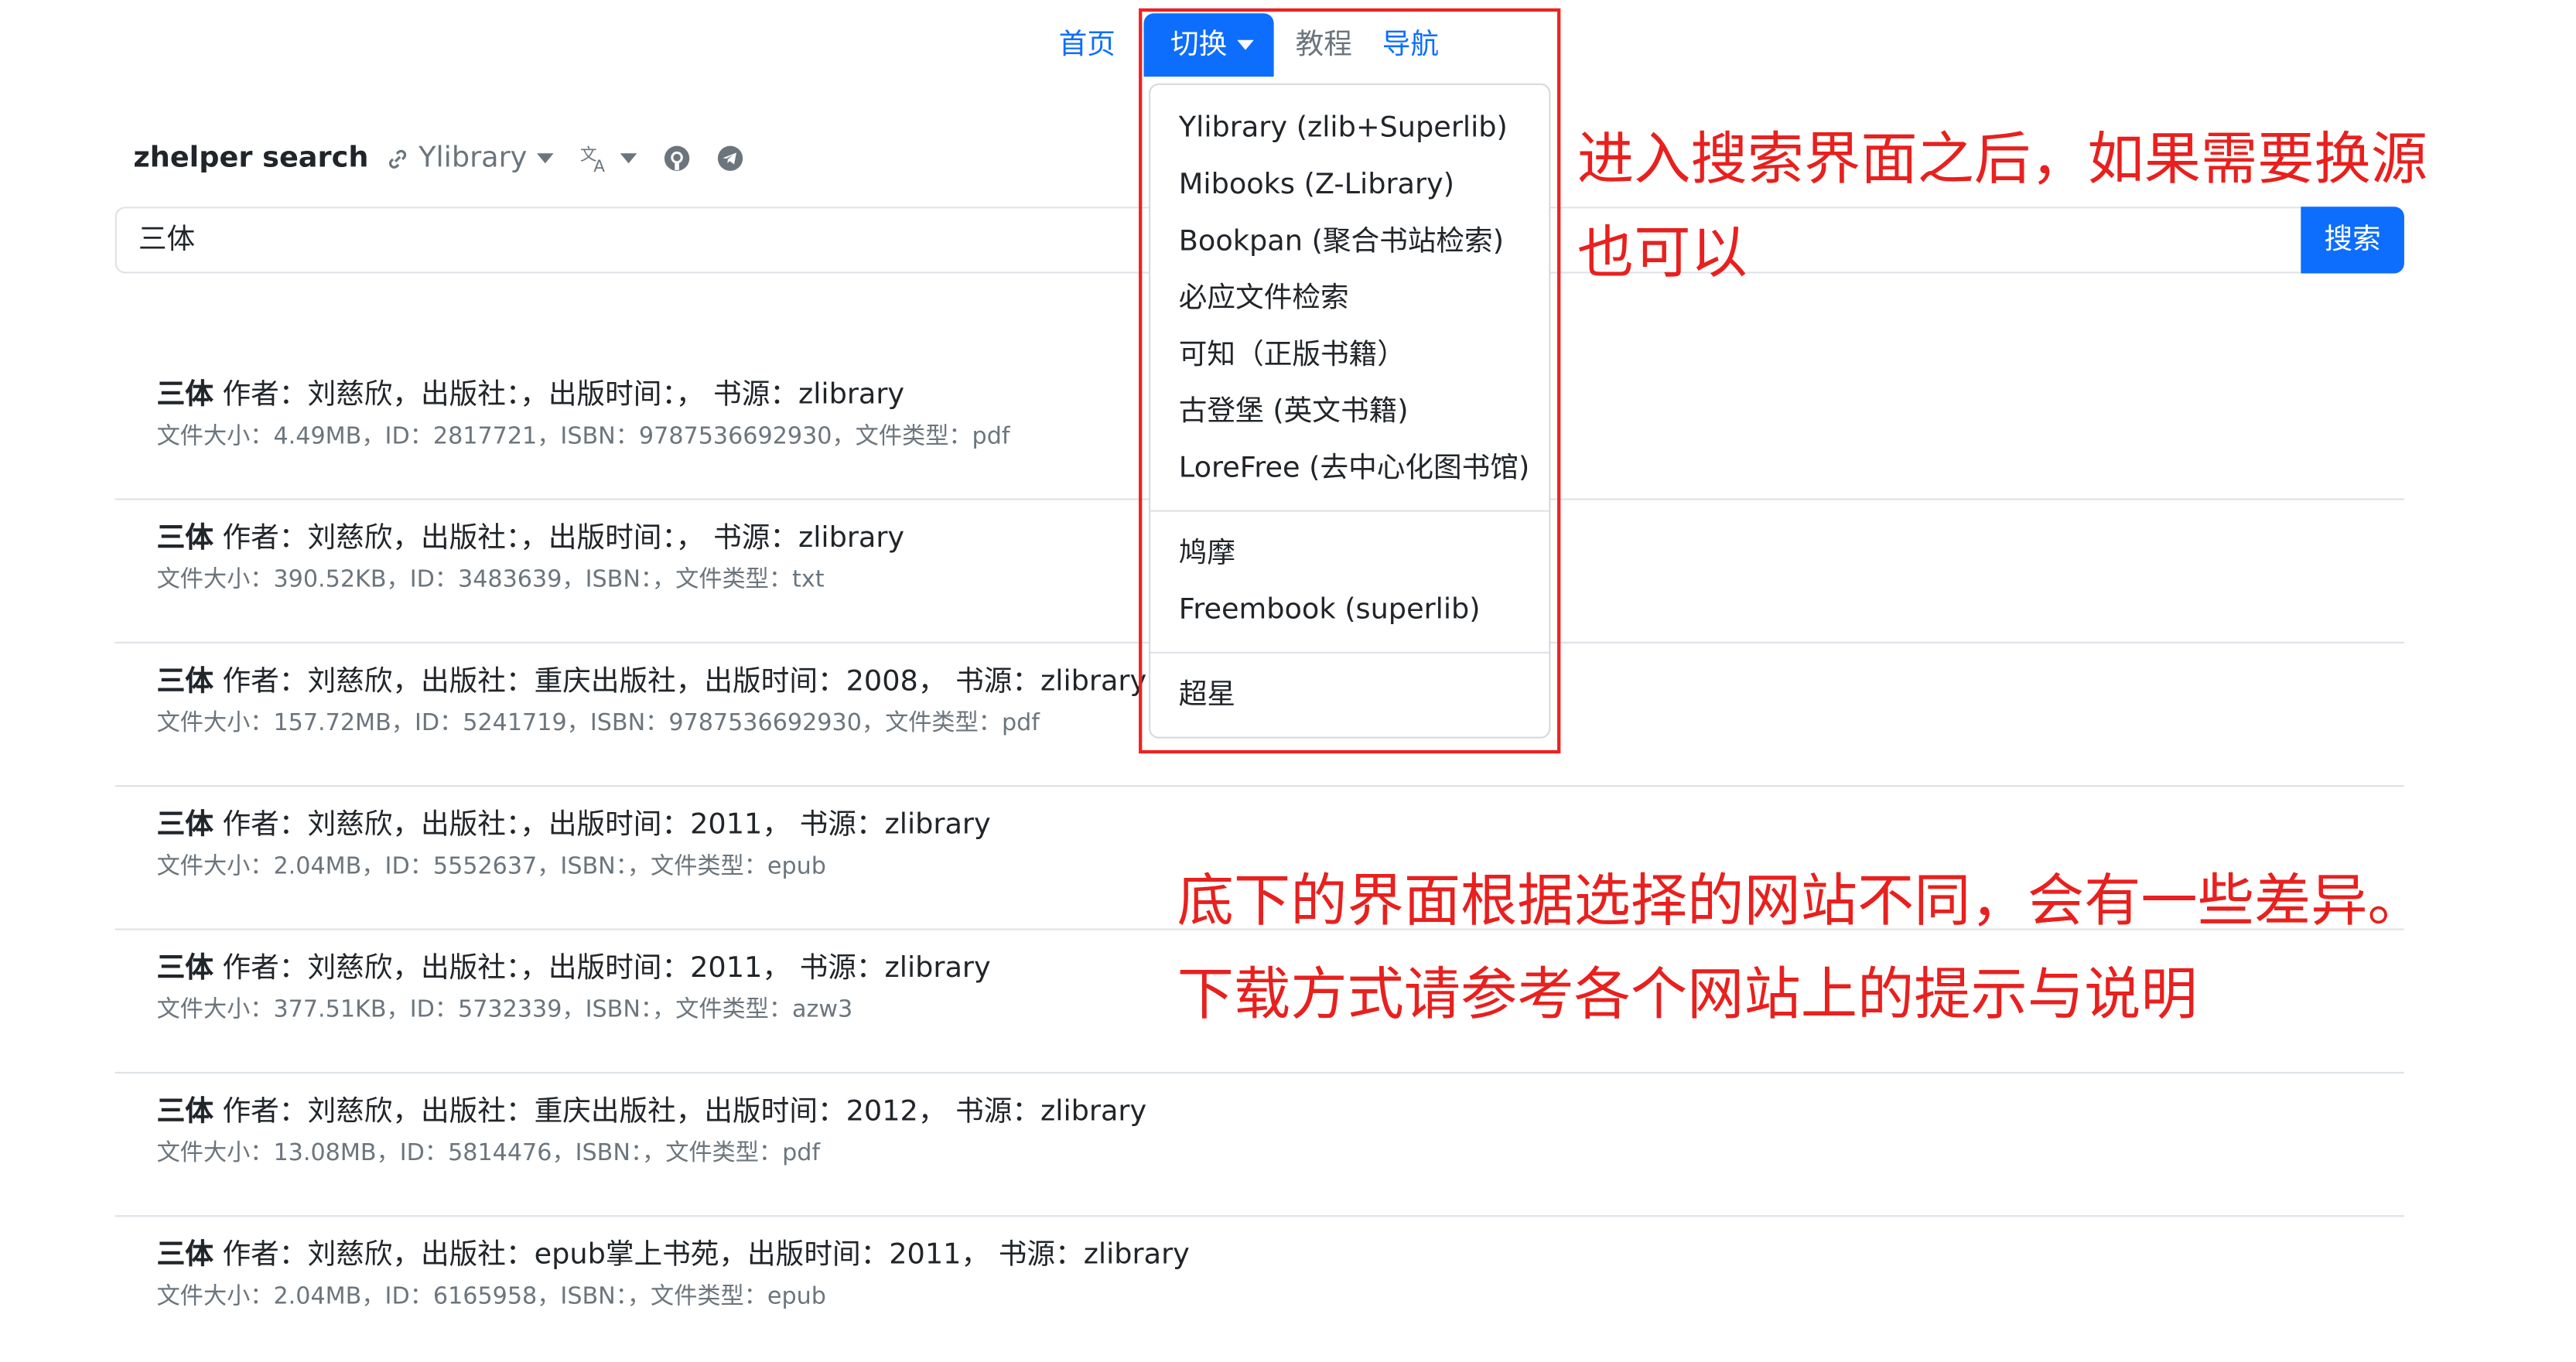 The image size is (2576, 1362). I want to click on brand-row: zhelper search Ylibrary 文 A, so click(452, 158).